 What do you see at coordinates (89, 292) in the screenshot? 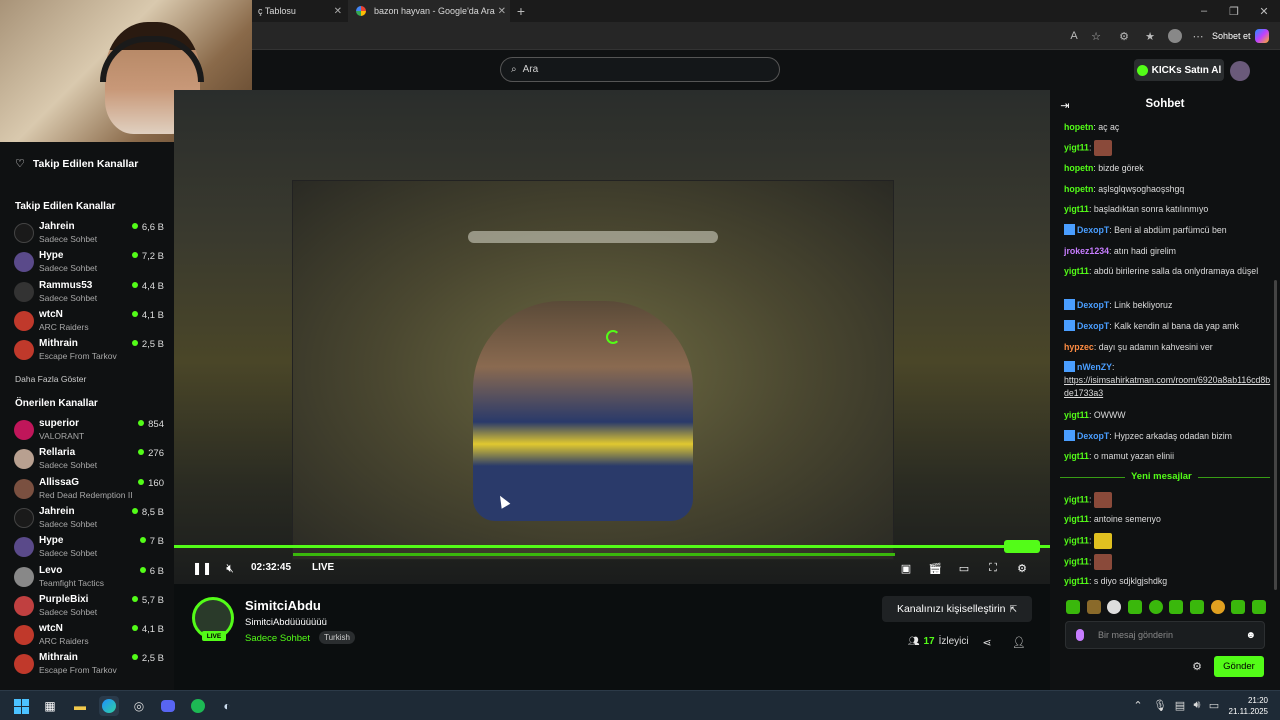
I see `sidebar-channel-rammus53: Rammus53 Sadece Sohbet 4,4 B` at bounding box center [89, 292].